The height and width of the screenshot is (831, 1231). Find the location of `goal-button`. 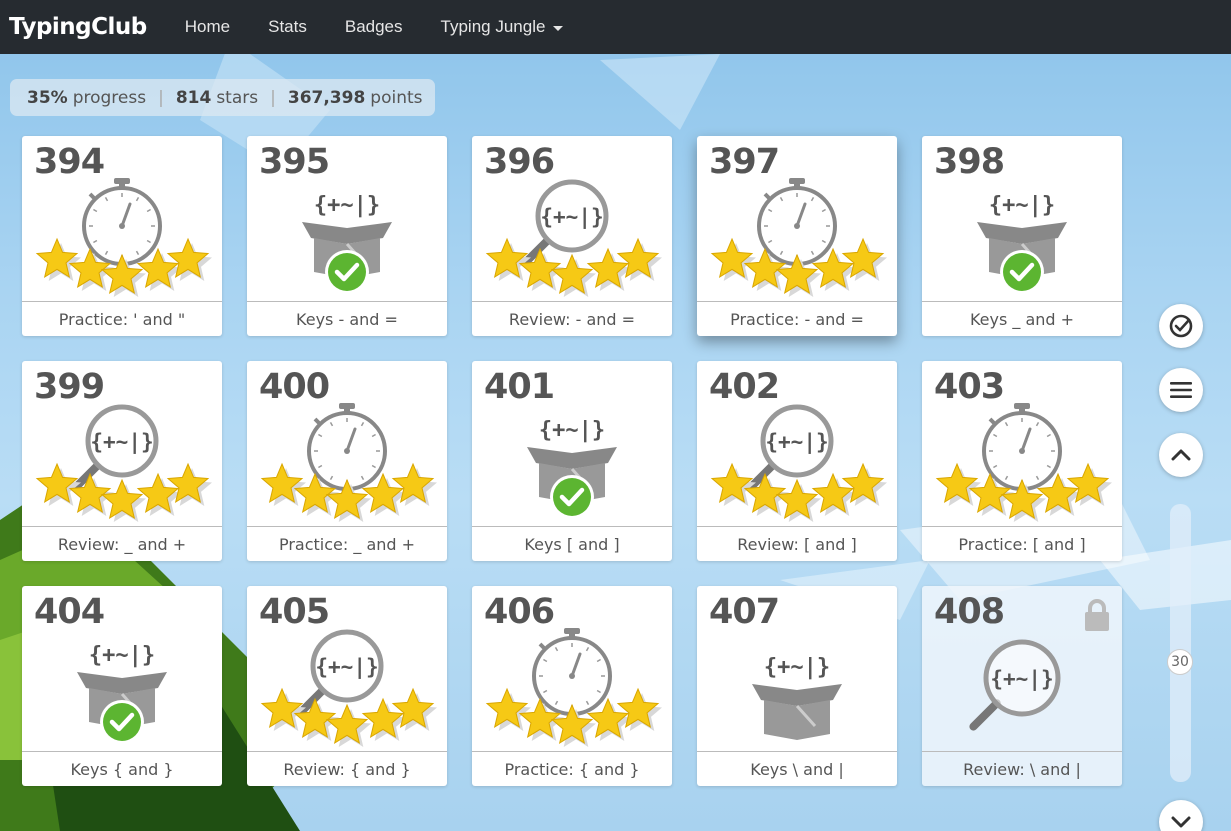

goal-button is located at coordinates (1181, 326).